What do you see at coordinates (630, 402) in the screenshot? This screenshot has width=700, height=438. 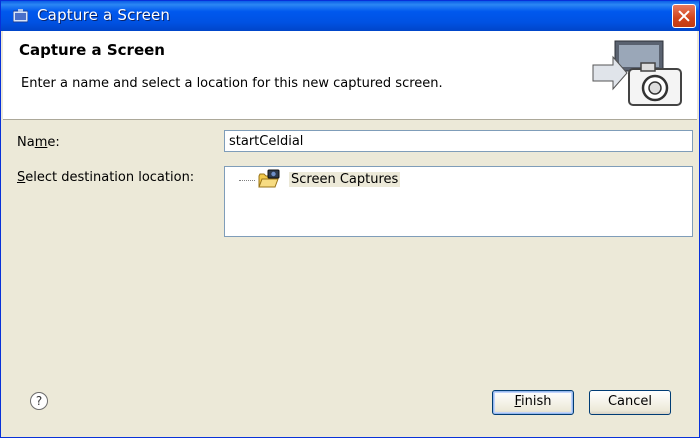 I see `cancel-button: Cancel` at bounding box center [630, 402].